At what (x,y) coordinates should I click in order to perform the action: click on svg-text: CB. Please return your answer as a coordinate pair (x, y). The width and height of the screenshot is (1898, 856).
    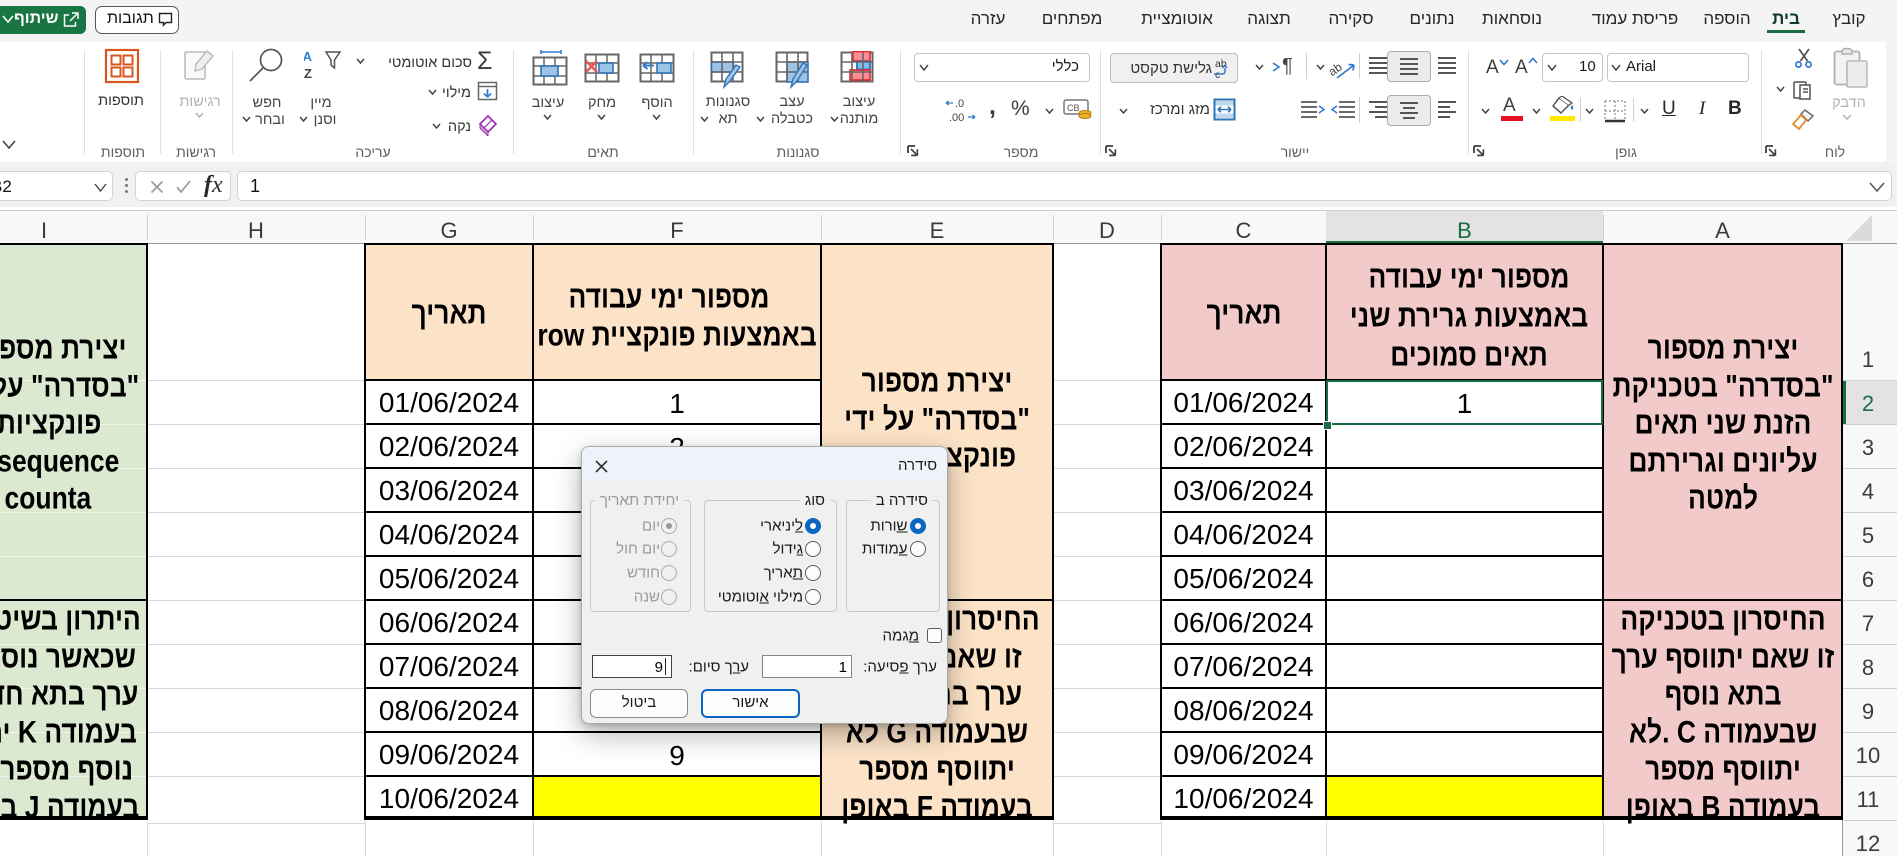
    Looking at the image, I should click on (1074, 108).